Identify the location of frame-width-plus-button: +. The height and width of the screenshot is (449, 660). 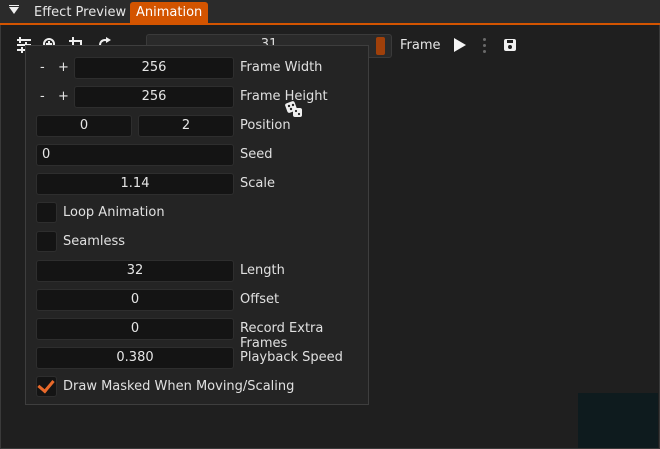
(63, 67).